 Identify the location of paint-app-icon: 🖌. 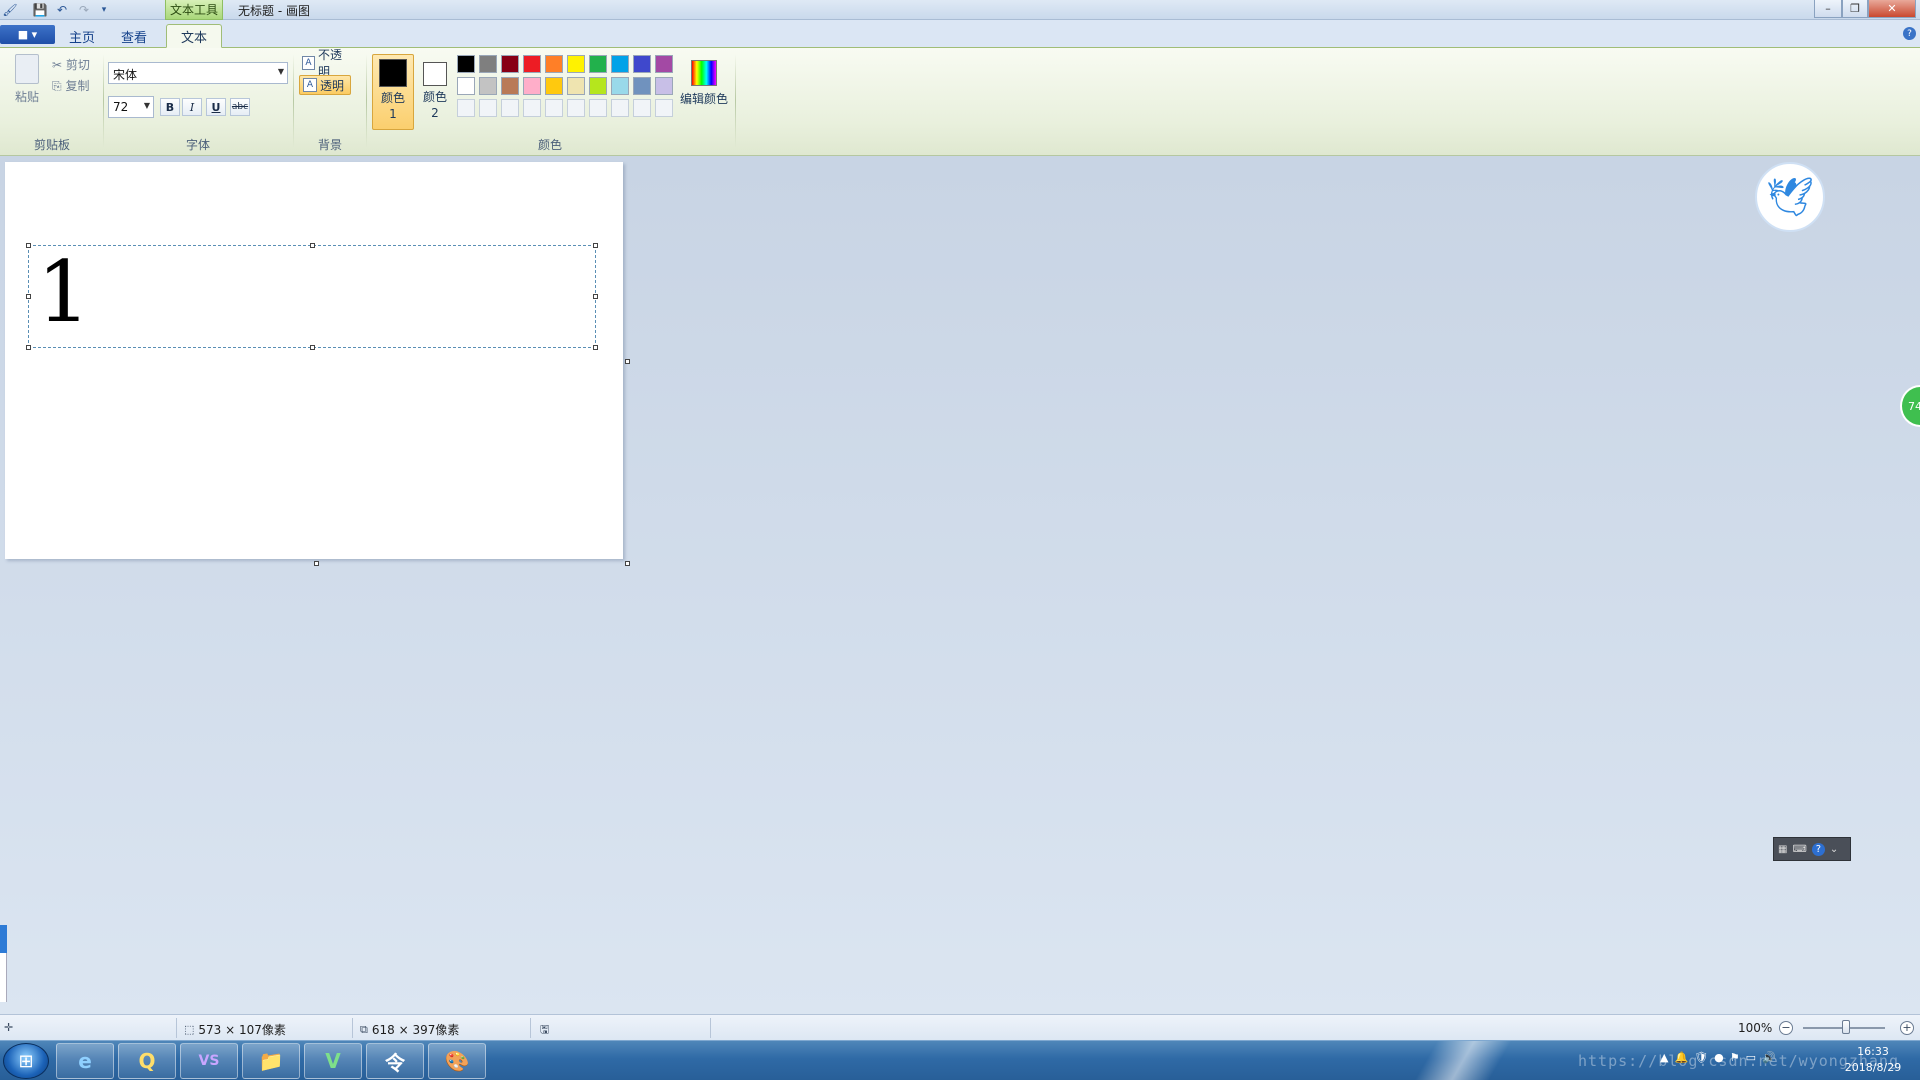
(10, 10).